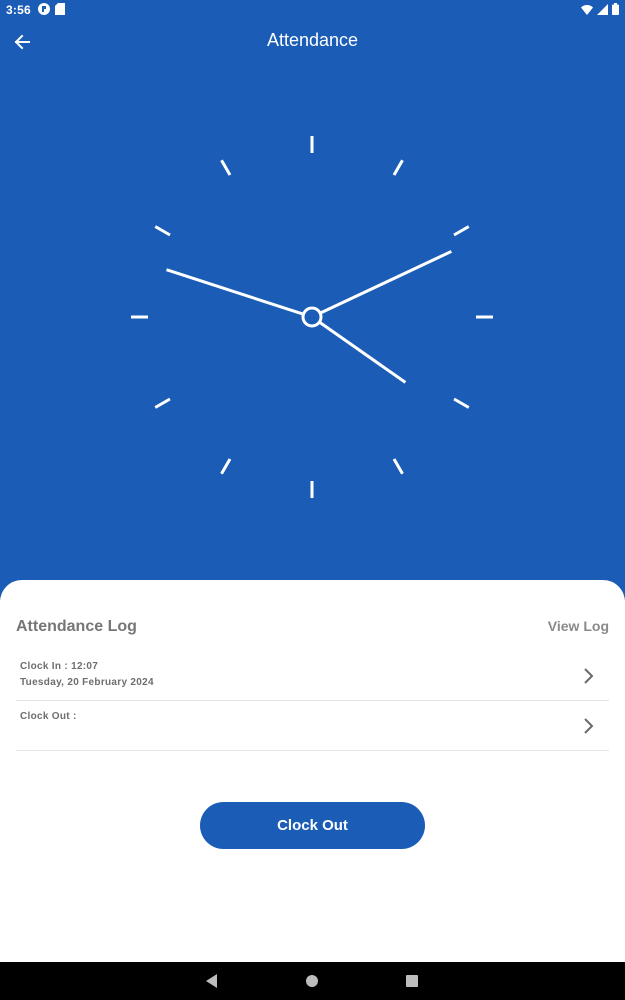 This screenshot has height=1000, width=625. I want to click on minute-hand, so click(385, 282).